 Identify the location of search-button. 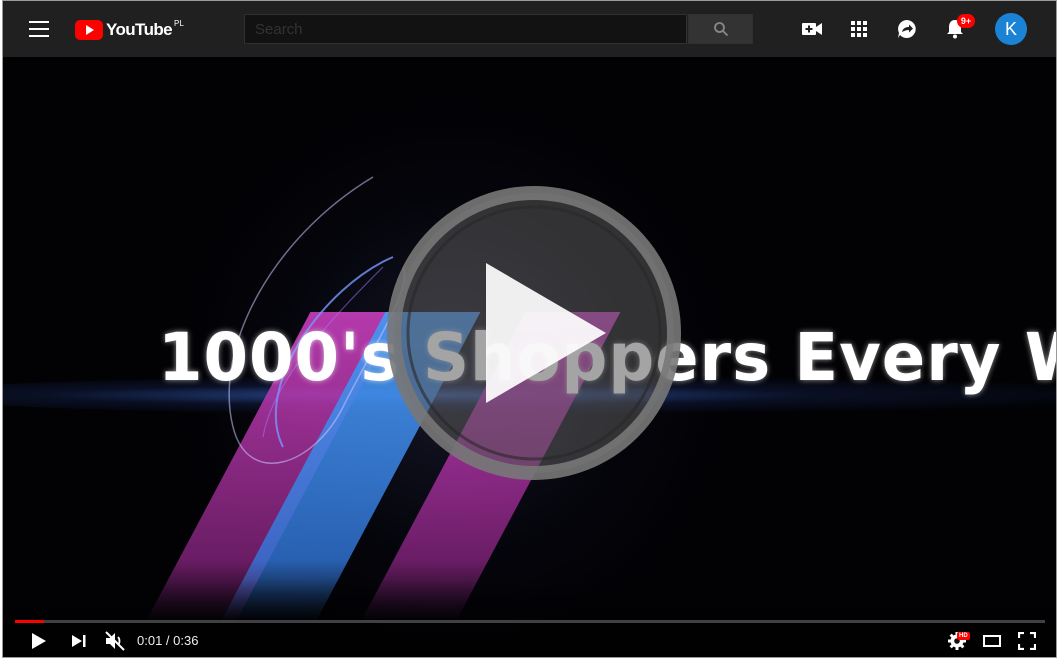
(720, 29).